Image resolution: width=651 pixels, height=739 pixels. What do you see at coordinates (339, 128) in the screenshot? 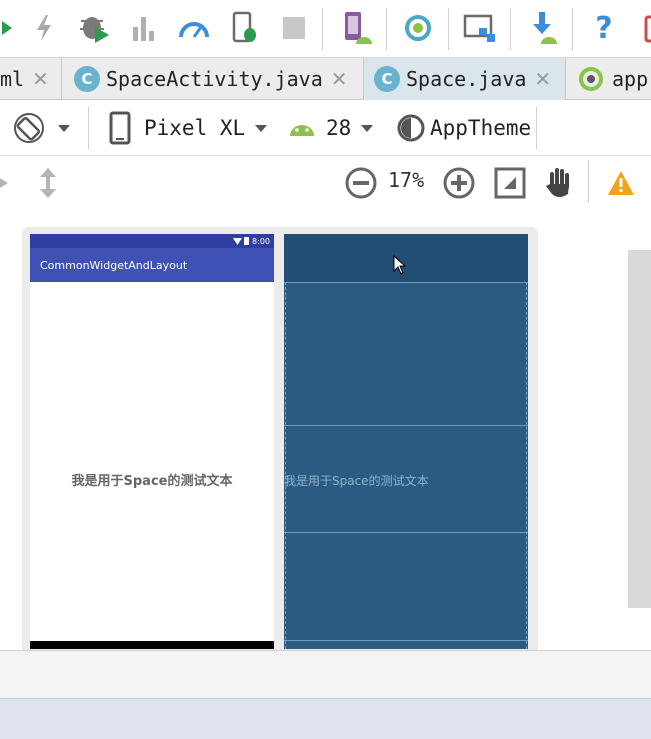
I see `api-level-label: 28` at bounding box center [339, 128].